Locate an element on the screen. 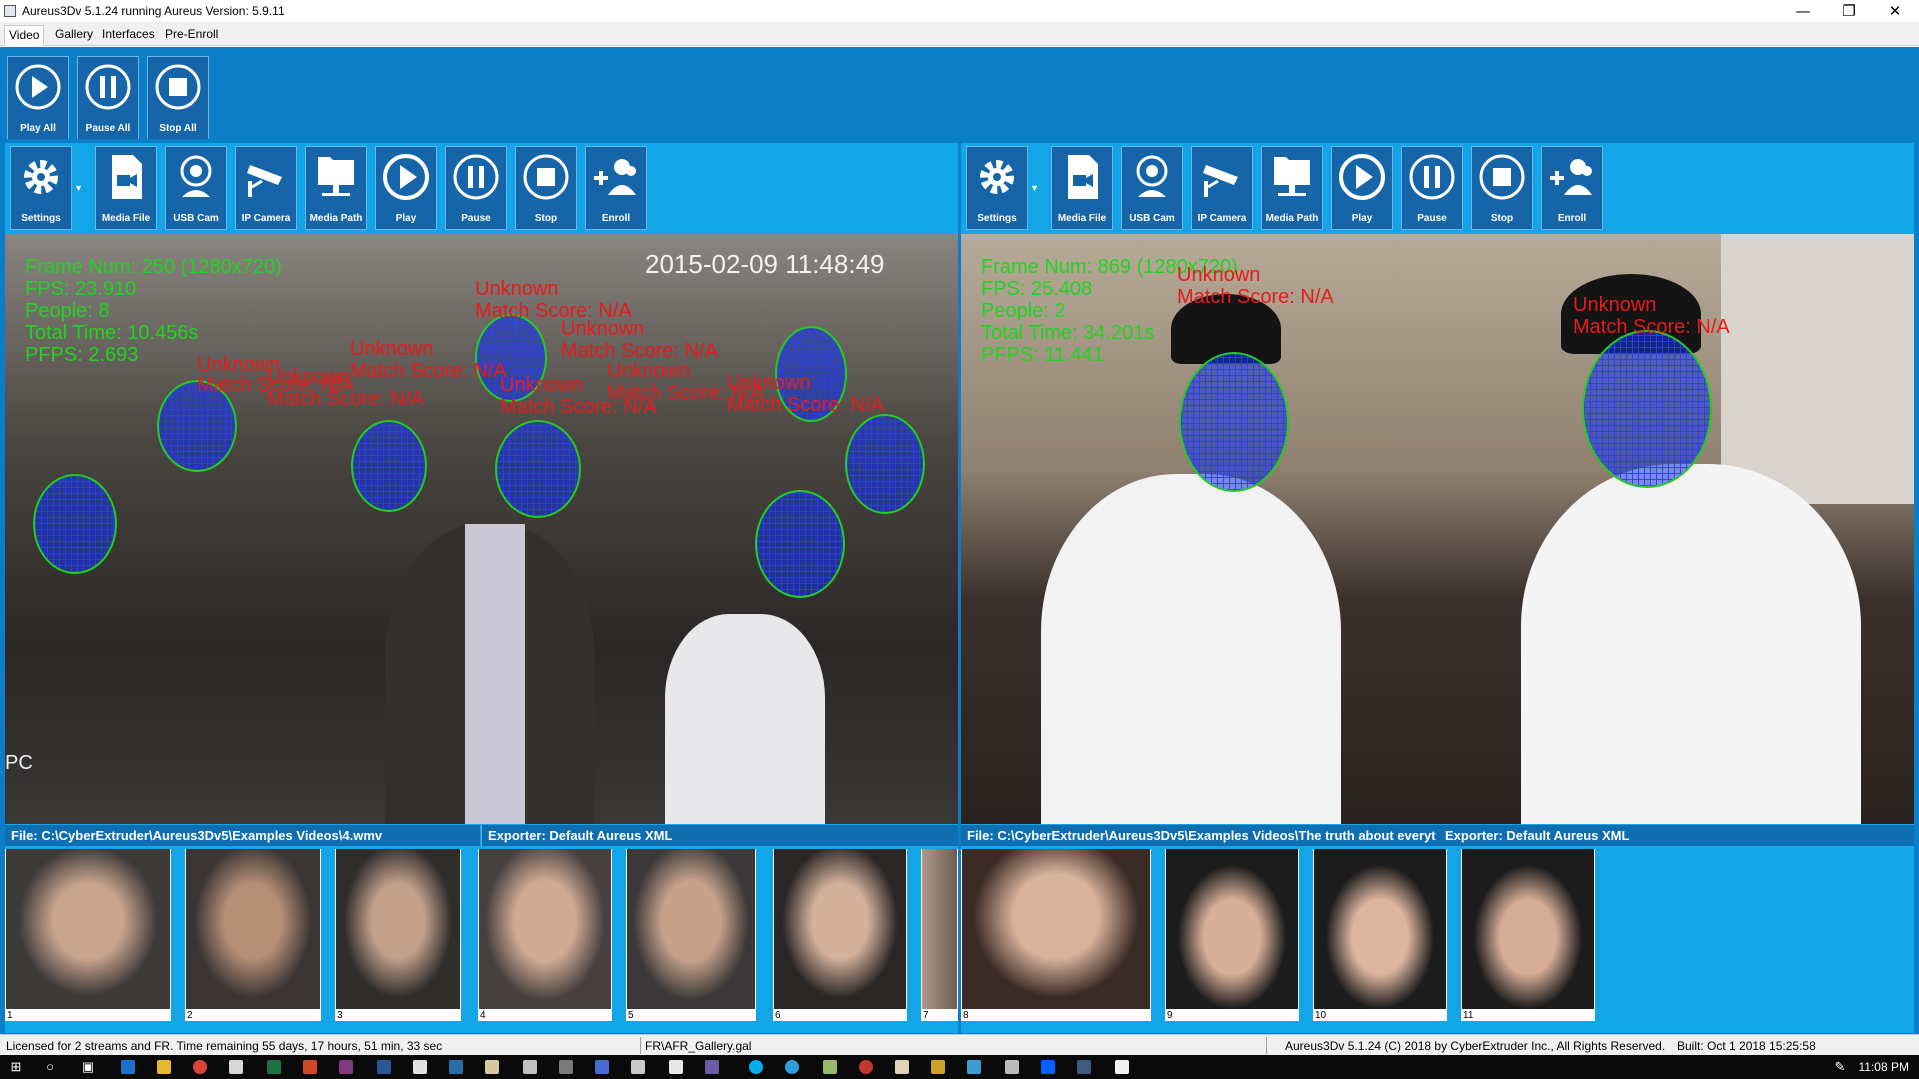  minimize-button: — is located at coordinates (1803, 11).